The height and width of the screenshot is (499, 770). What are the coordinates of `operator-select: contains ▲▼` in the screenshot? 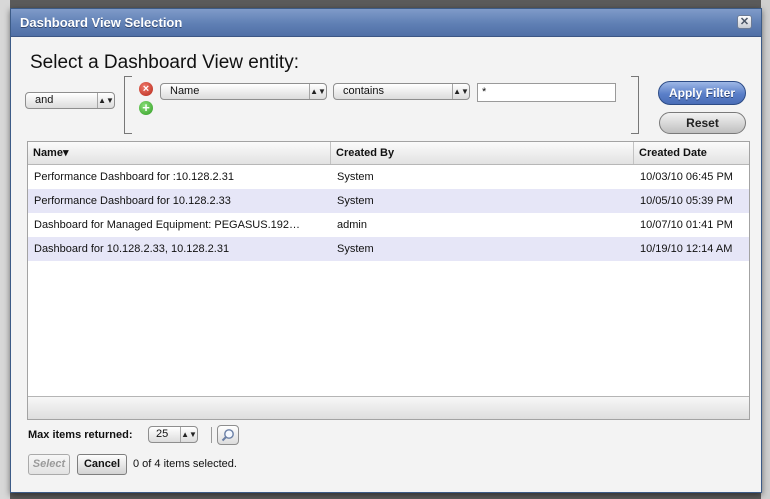 It's located at (401, 91).